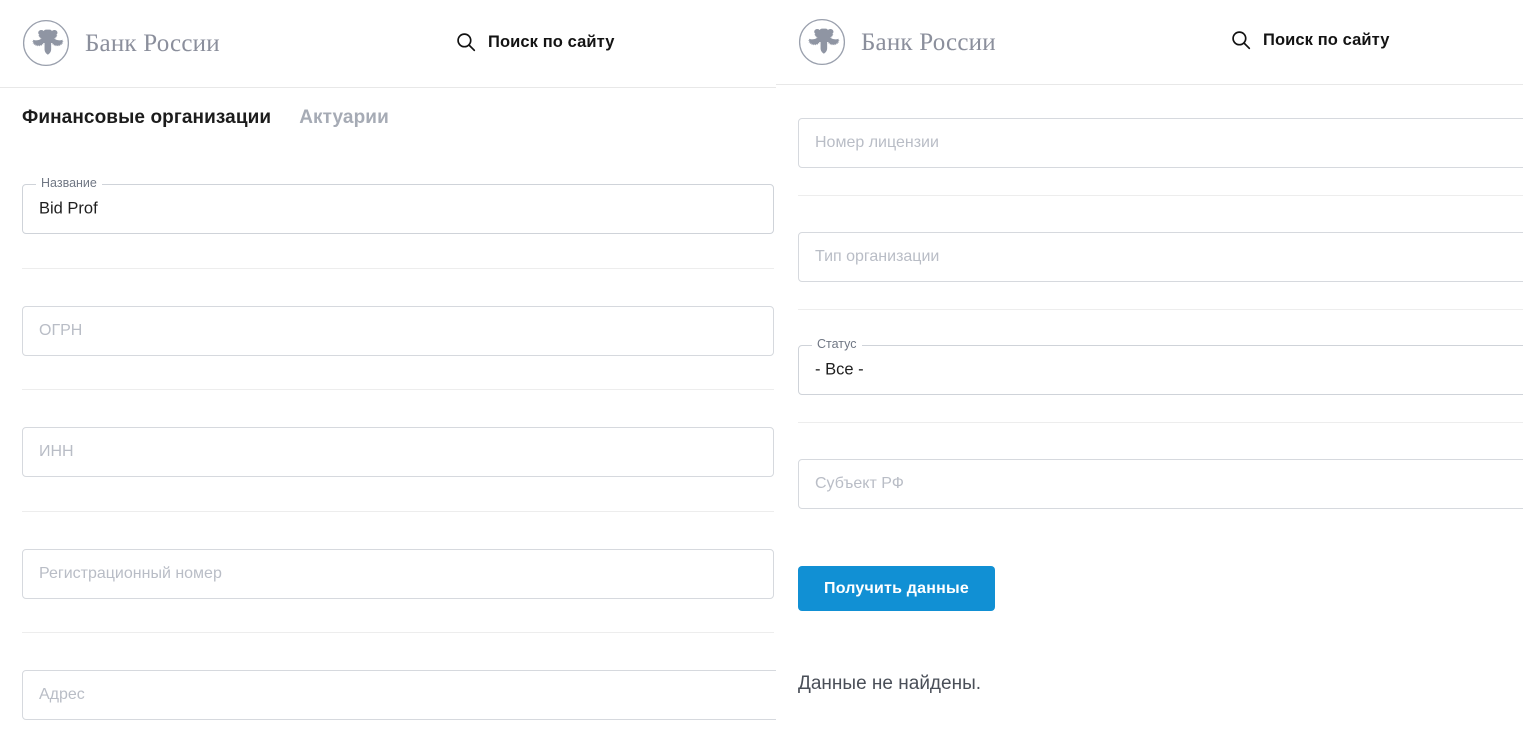 The width and height of the screenshot is (1523, 744). I want to click on brand-name-left: Банк России, so click(152, 43).